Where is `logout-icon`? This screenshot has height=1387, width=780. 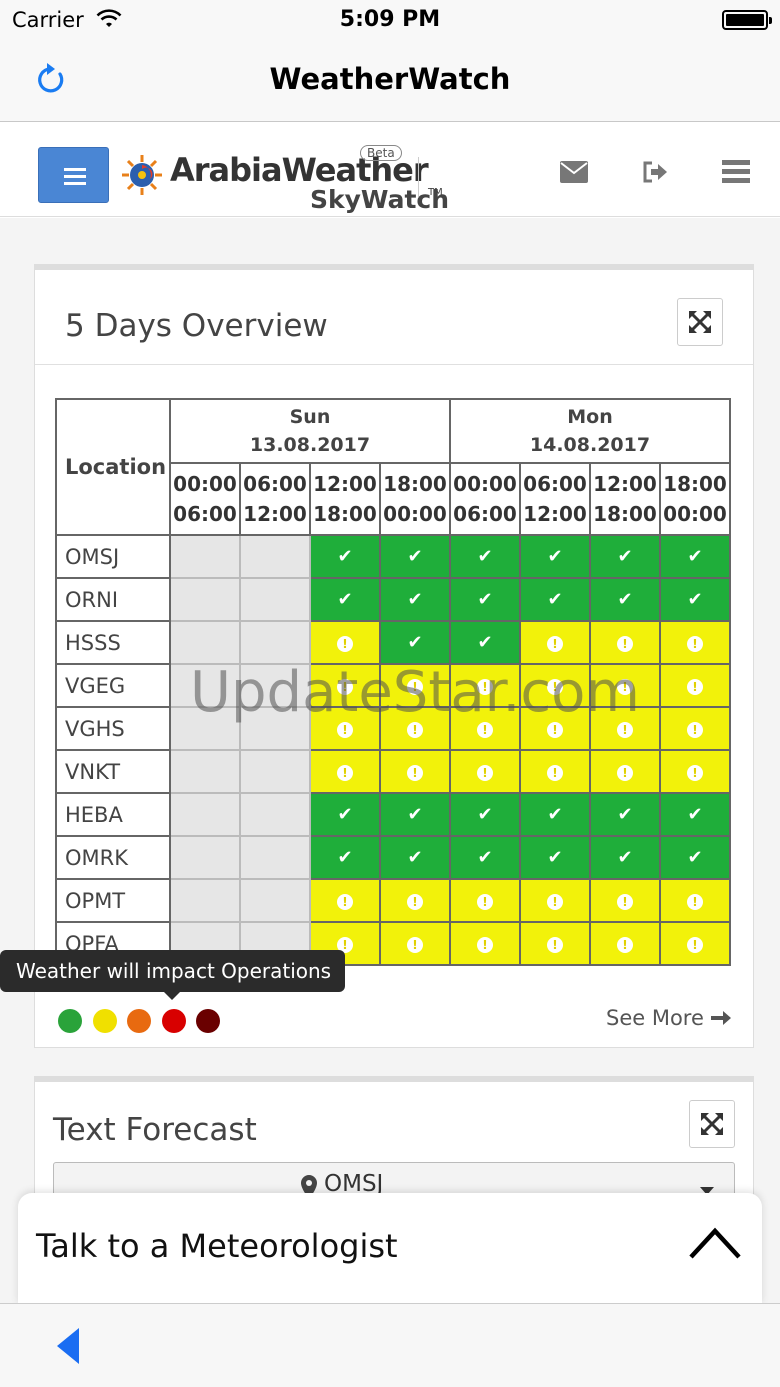
logout-icon is located at coordinates (655, 172).